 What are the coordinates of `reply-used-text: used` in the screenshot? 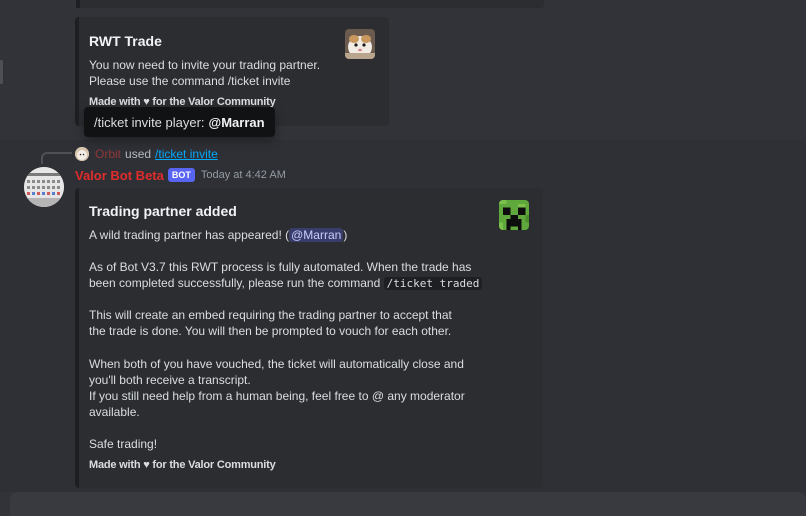 It's located at (138, 154).